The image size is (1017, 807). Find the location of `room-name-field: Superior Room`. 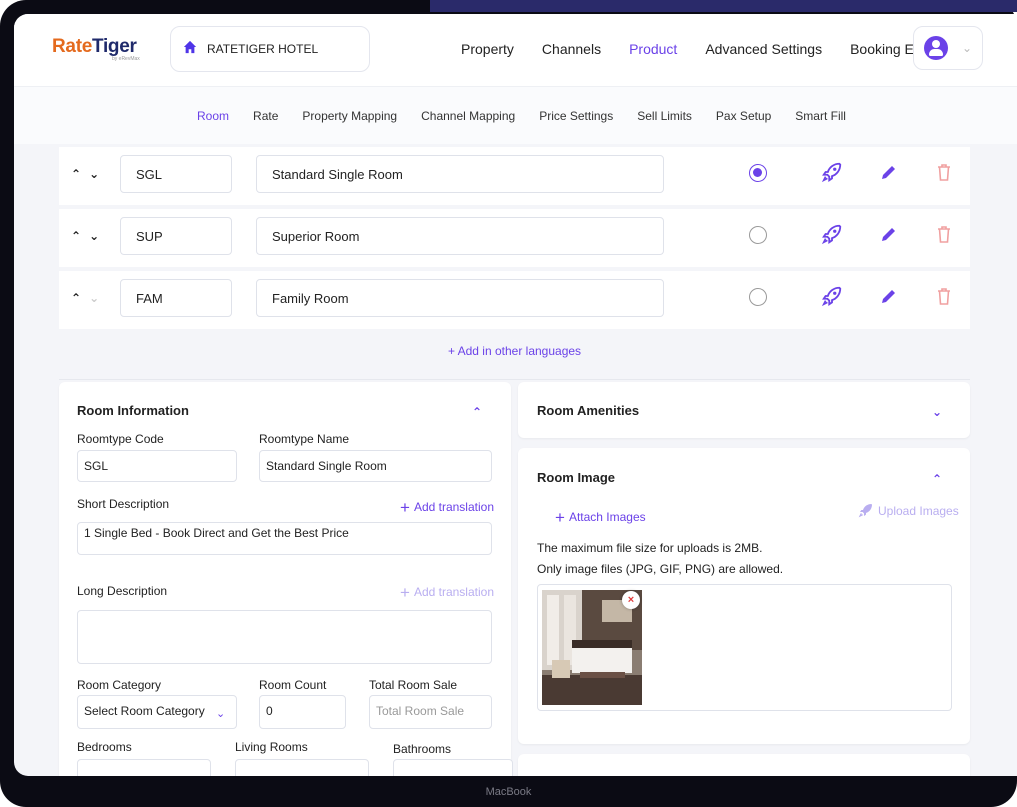

room-name-field: Superior Room is located at coordinates (460, 236).